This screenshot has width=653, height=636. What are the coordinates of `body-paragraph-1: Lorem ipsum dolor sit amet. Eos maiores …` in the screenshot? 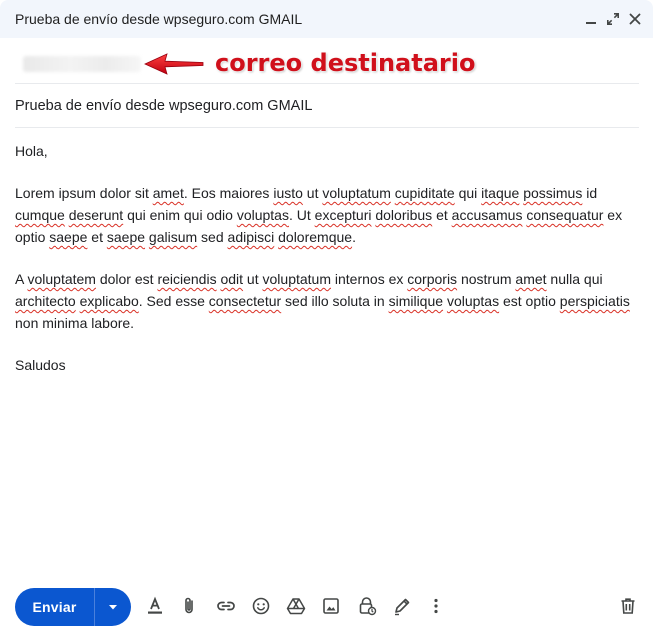 It's located at (327, 215).